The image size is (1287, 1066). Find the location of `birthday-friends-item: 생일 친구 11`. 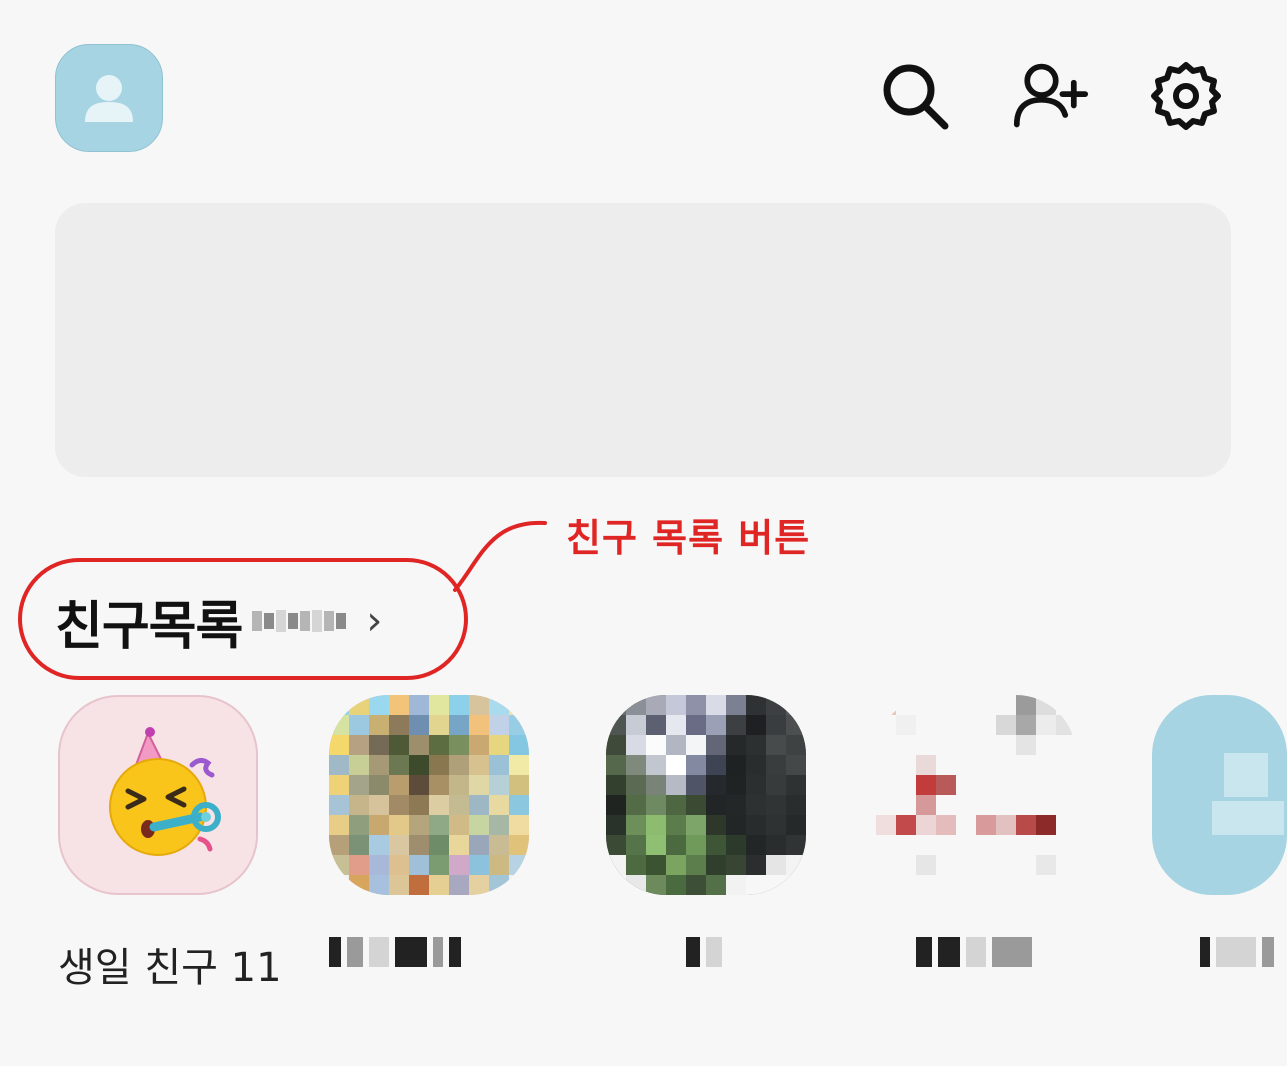

birthday-friends-item: 생일 친구 11 is located at coordinates (170, 844).